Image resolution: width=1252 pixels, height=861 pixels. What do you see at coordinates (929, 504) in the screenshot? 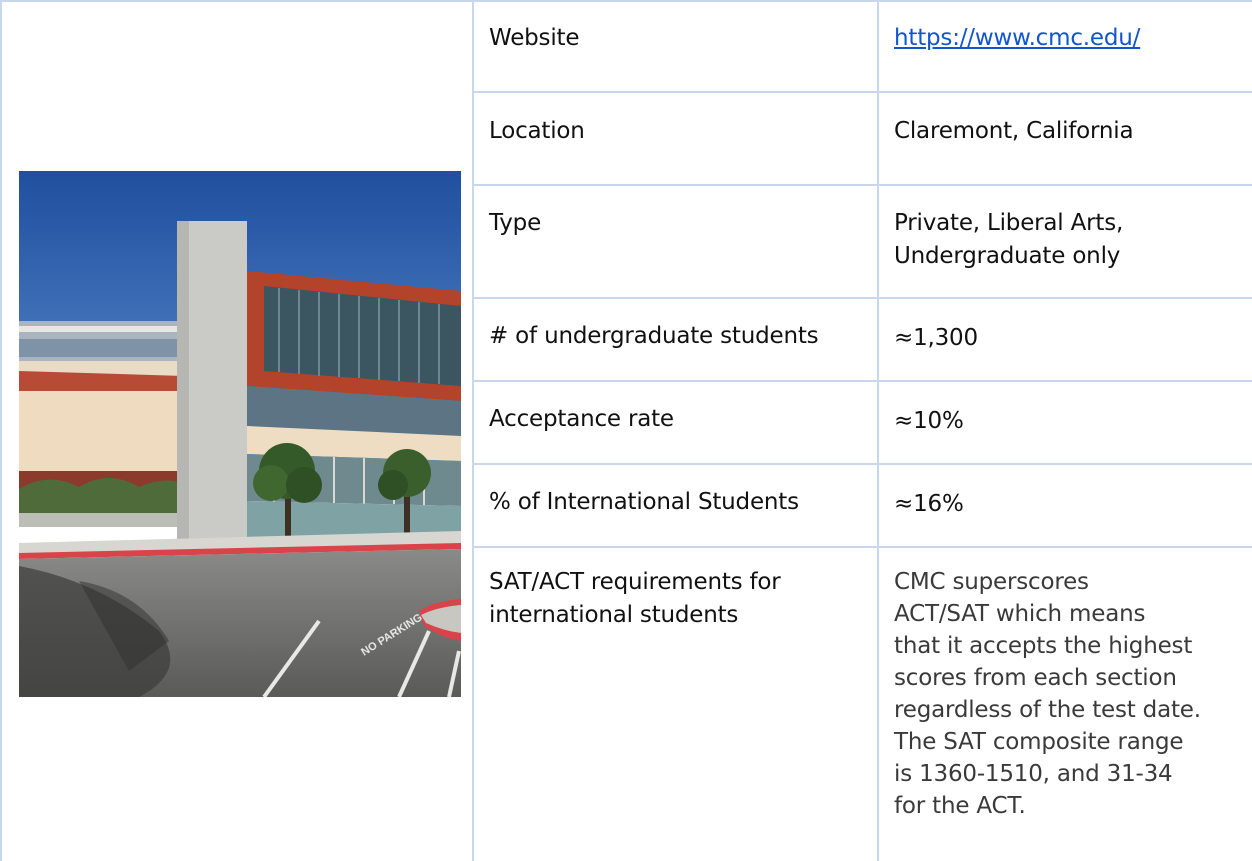
I see `value-international-students: ≈16%` at bounding box center [929, 504].